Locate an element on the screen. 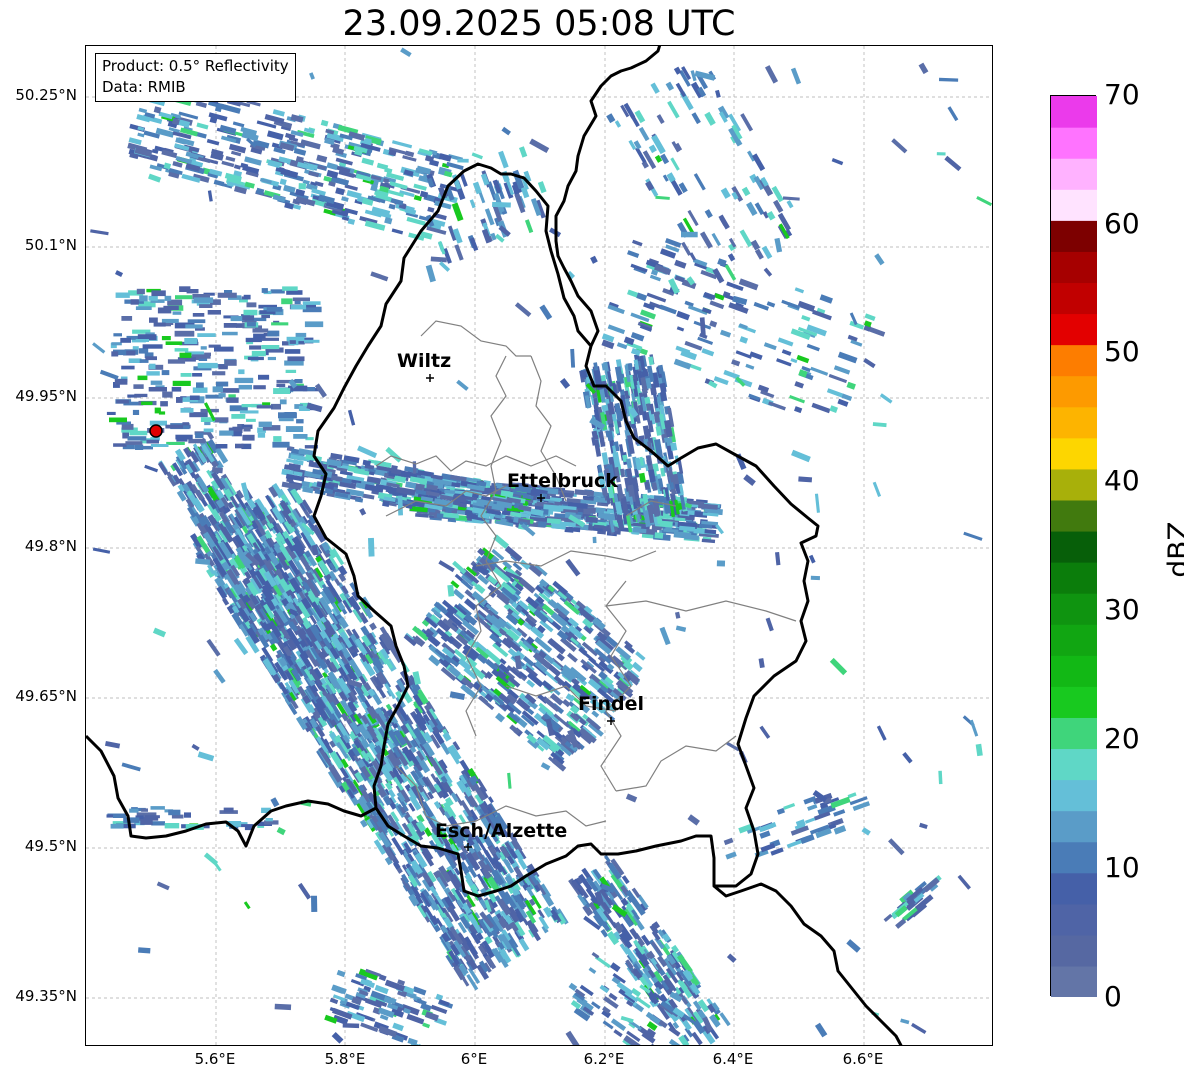 The height and width of the screenshot is (1081, 1184). y-tick-label: 49.5°N is located at coordinates (50, 846).